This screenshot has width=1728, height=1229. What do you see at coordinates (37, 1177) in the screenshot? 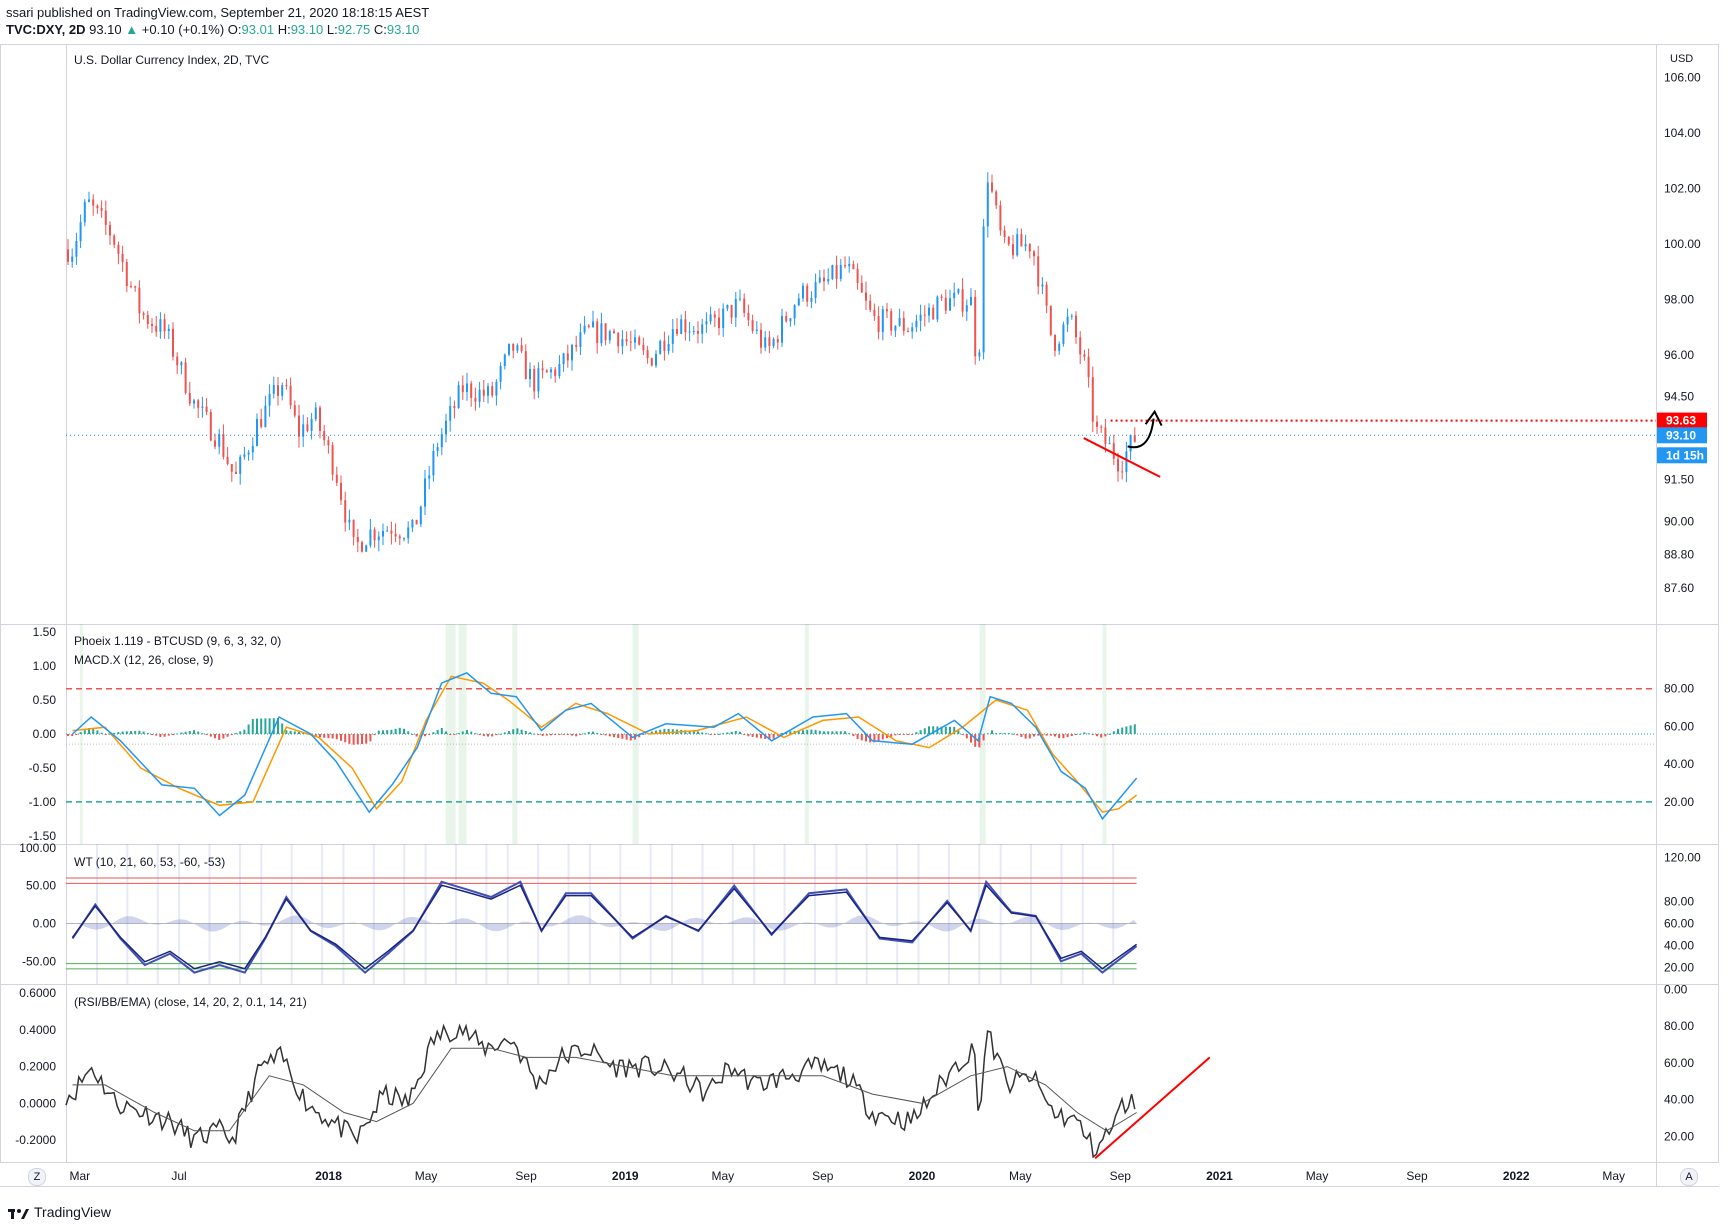
I see `zoom-button: Z` at bounding box center [37, 1177].